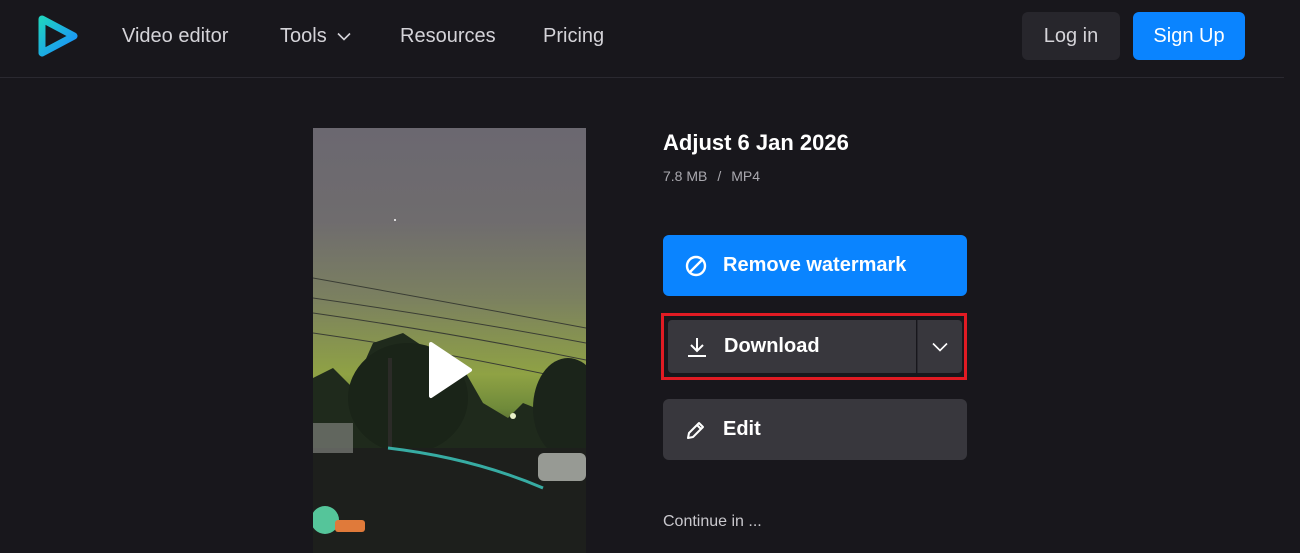 The height and width of the screenshot is (553, 1300). Describe the element at coordinates (695, 430) in the screenshot. I see `pencil-icon` at that location.